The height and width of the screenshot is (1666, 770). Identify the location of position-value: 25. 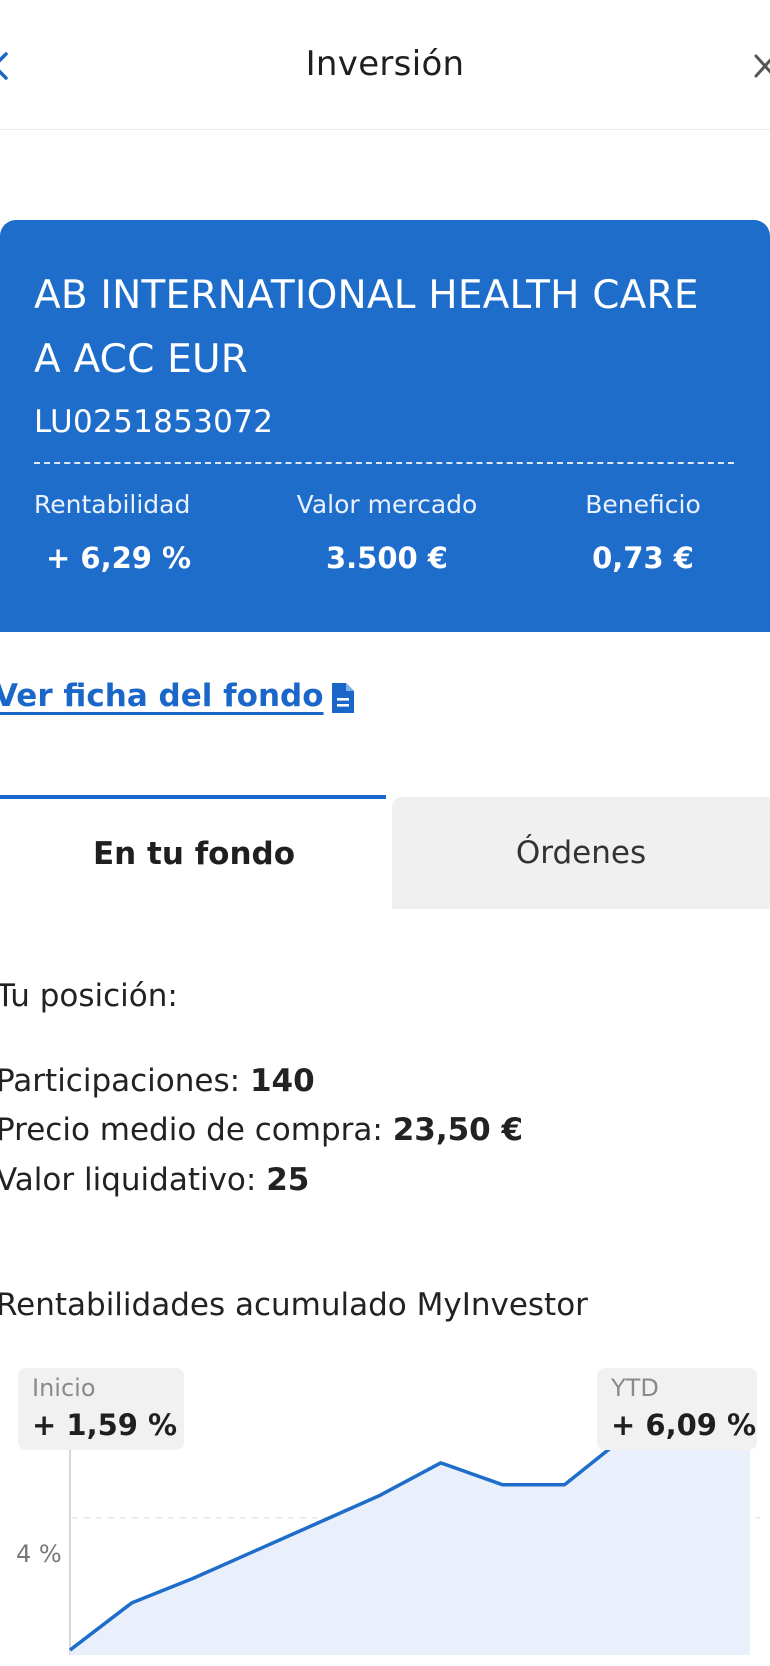
(288, 1180).